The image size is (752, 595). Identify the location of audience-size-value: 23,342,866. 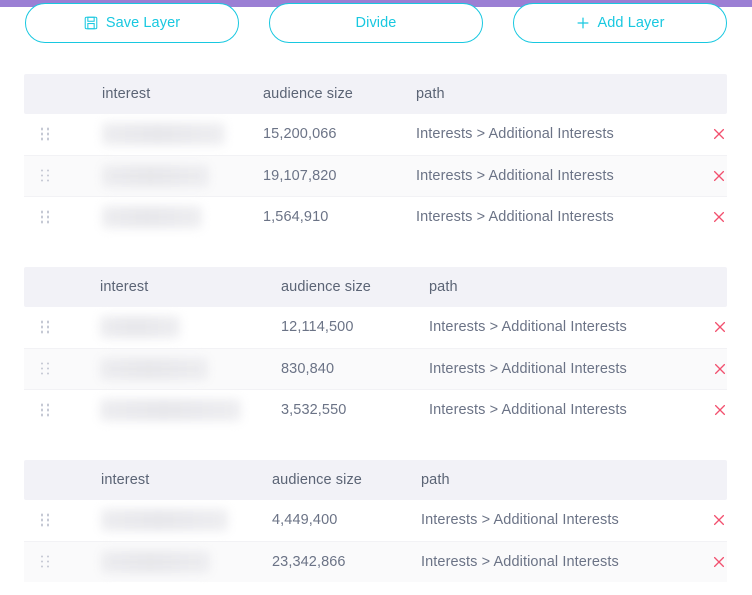
(309, 561).